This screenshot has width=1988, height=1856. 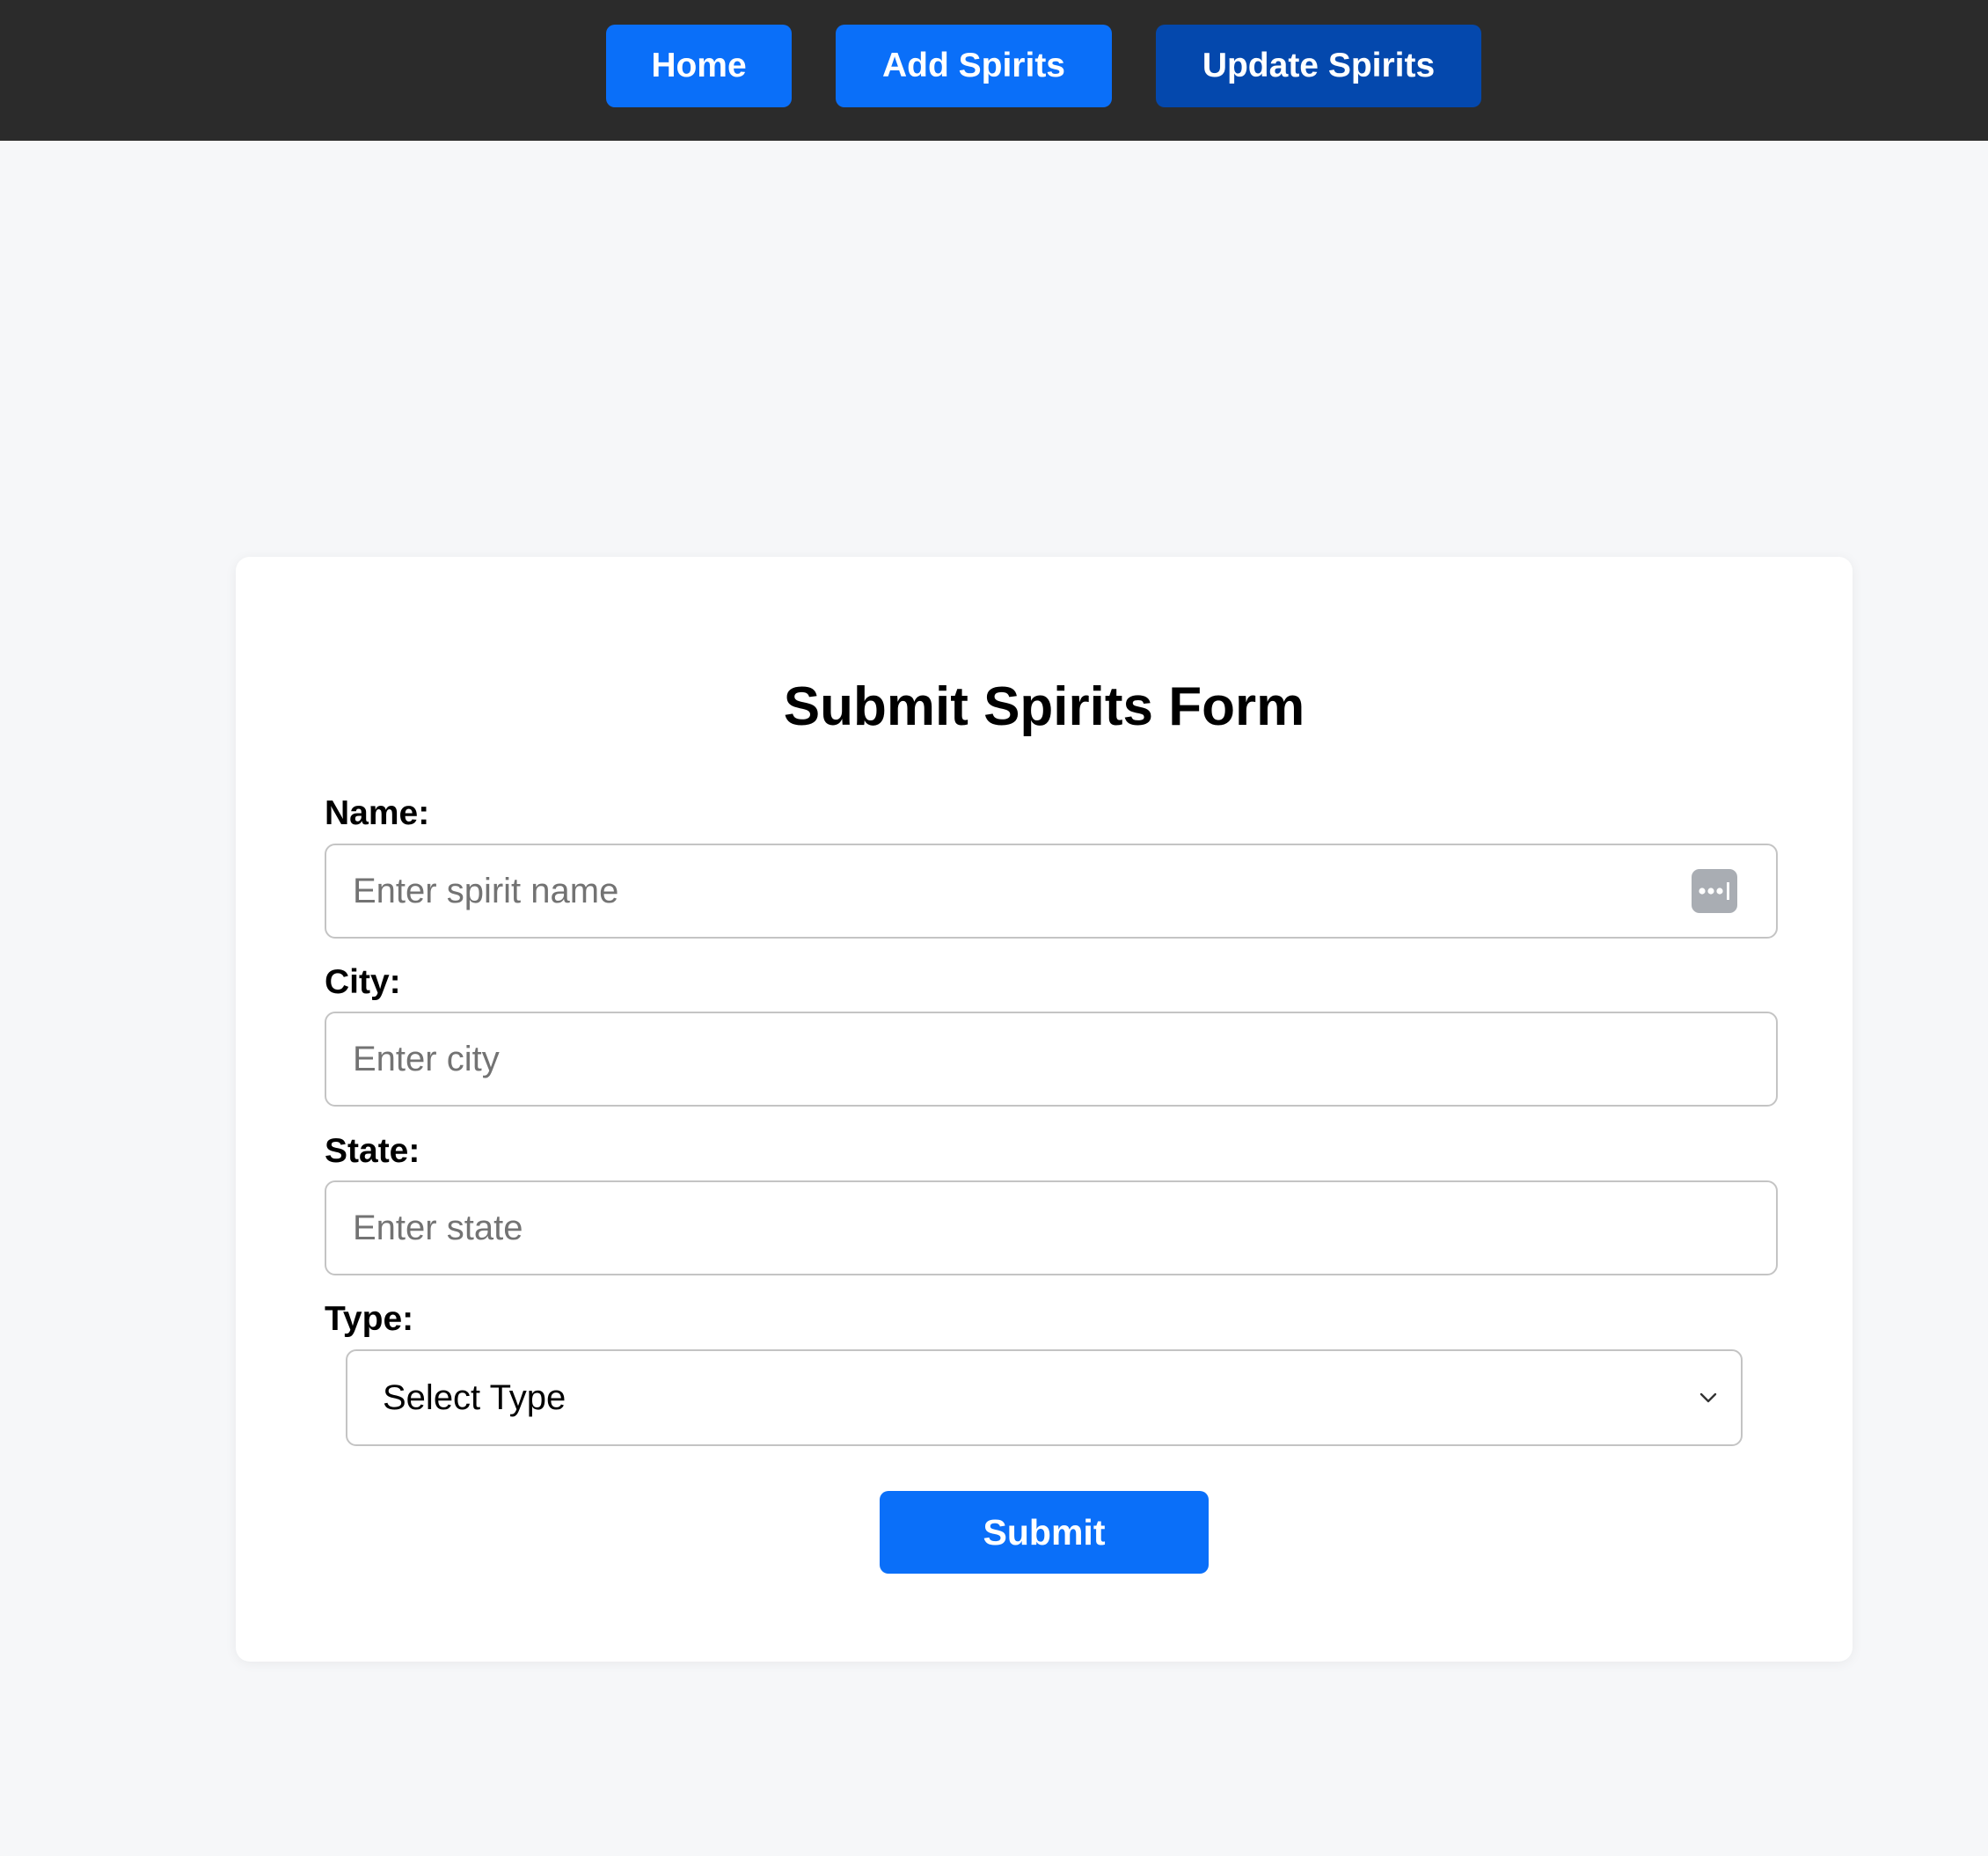 I want to click on form-title: Submit Spirits Form, so click(x=1044, y=706).